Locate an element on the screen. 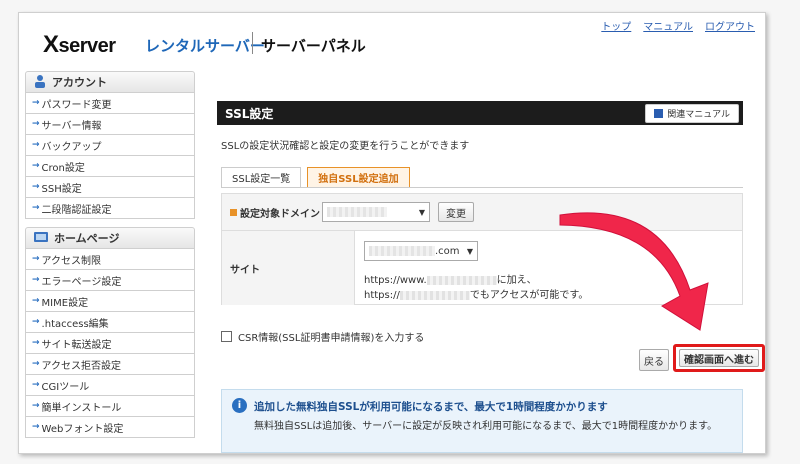  sidebar-item-error-page: → エラーページ設定 is located at coordinates (110, 280).